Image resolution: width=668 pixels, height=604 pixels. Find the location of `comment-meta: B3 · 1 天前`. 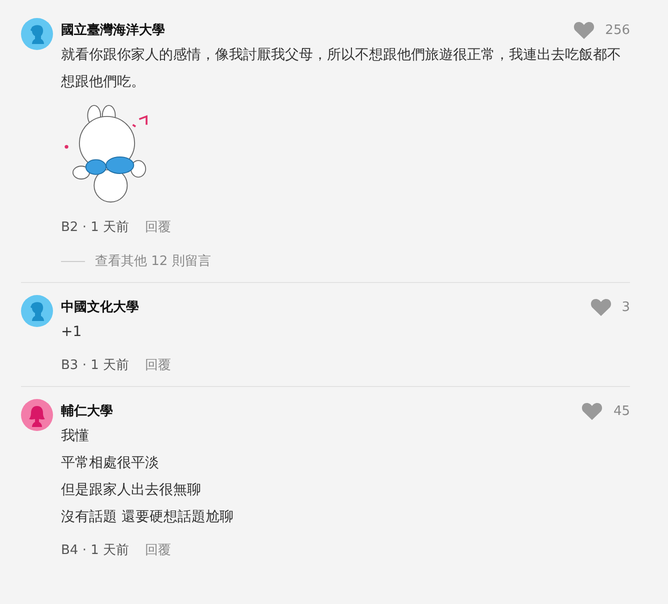

comment-meta: B3 · 1 天前 is located at coordinates (95, 365).